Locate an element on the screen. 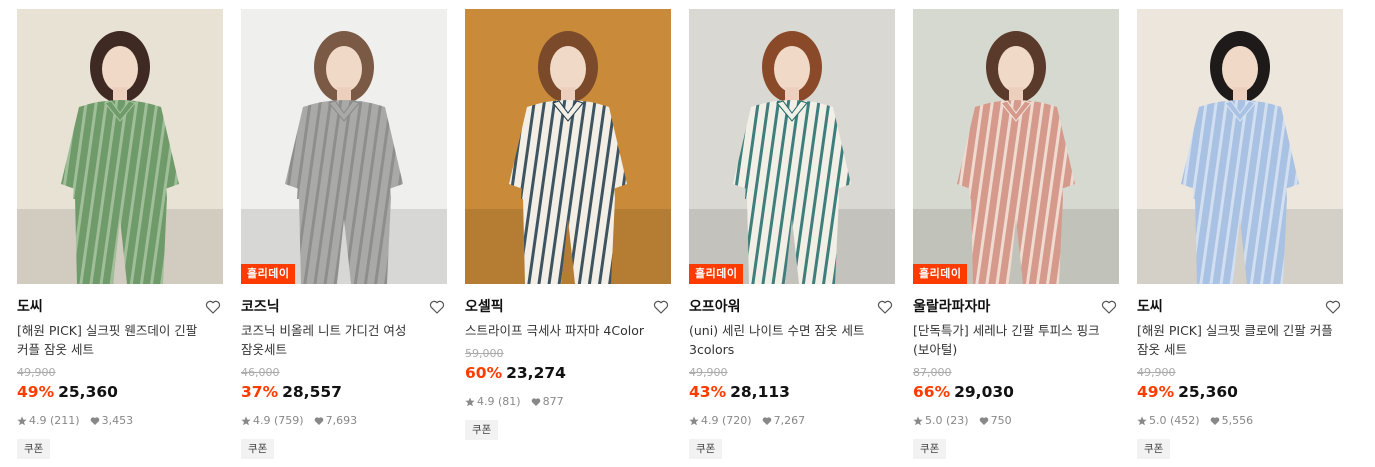 The image size is (1375, 467). sale-price: 28,113 is located at coordinates (760, 392).